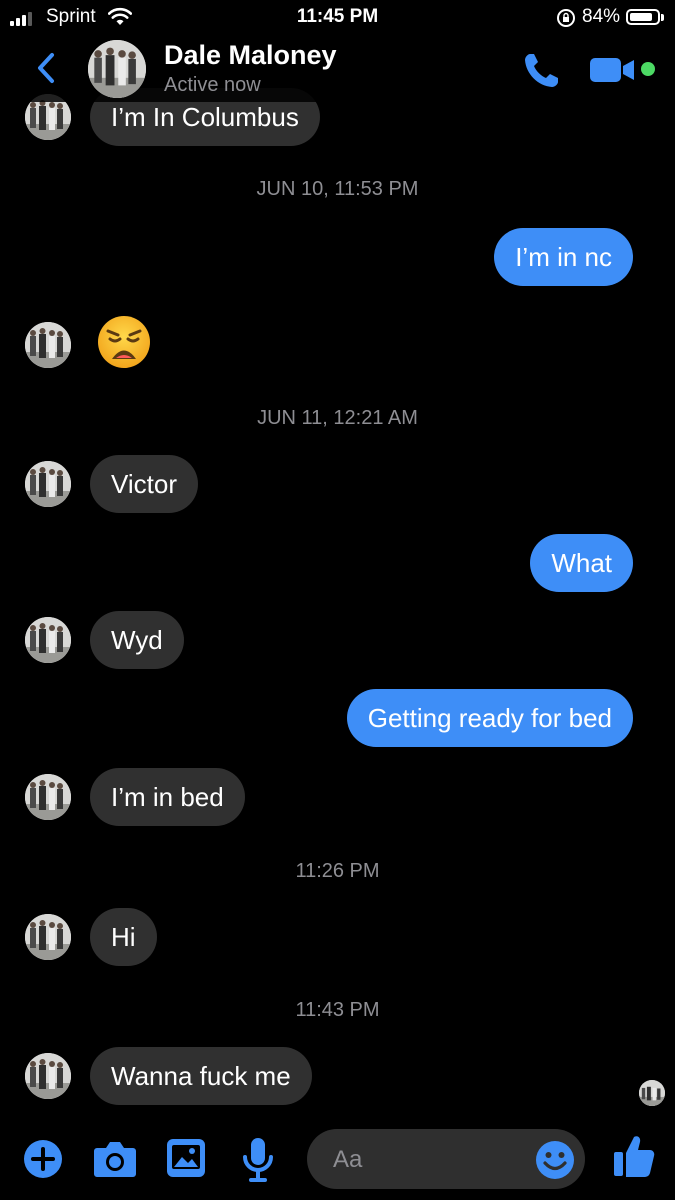 The image size is (675, 1200). I want to click on battery-percent: 84%, so click(601, 16).